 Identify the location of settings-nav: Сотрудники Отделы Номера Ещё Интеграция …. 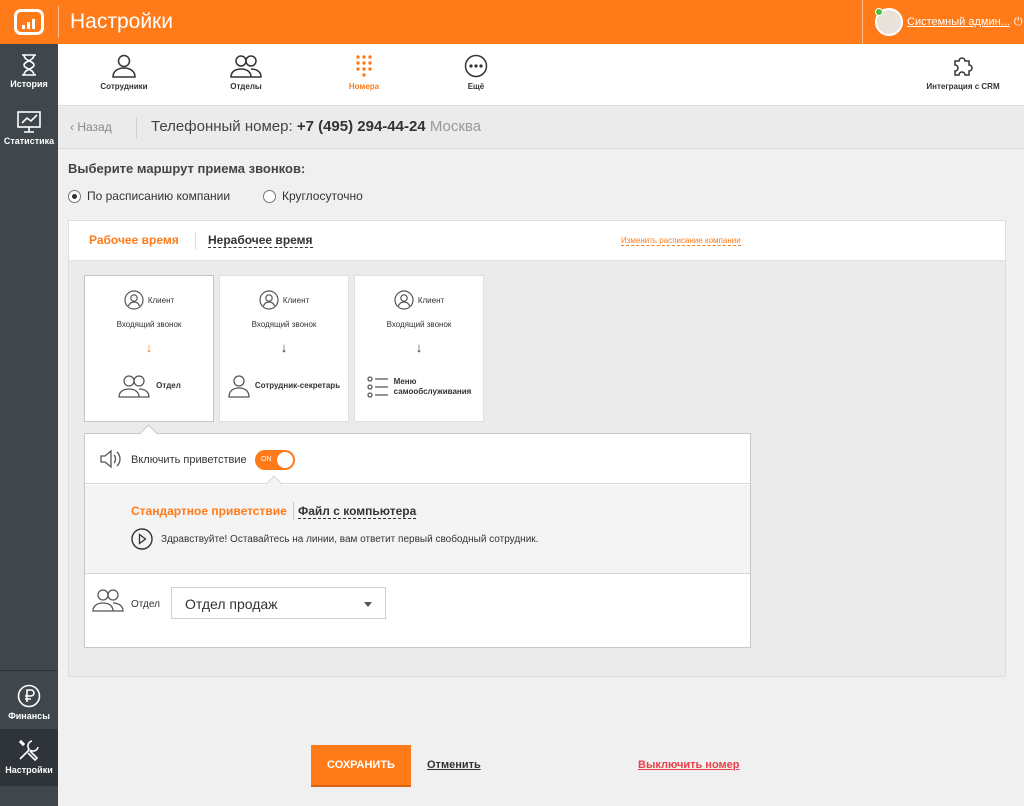
(541, 75).